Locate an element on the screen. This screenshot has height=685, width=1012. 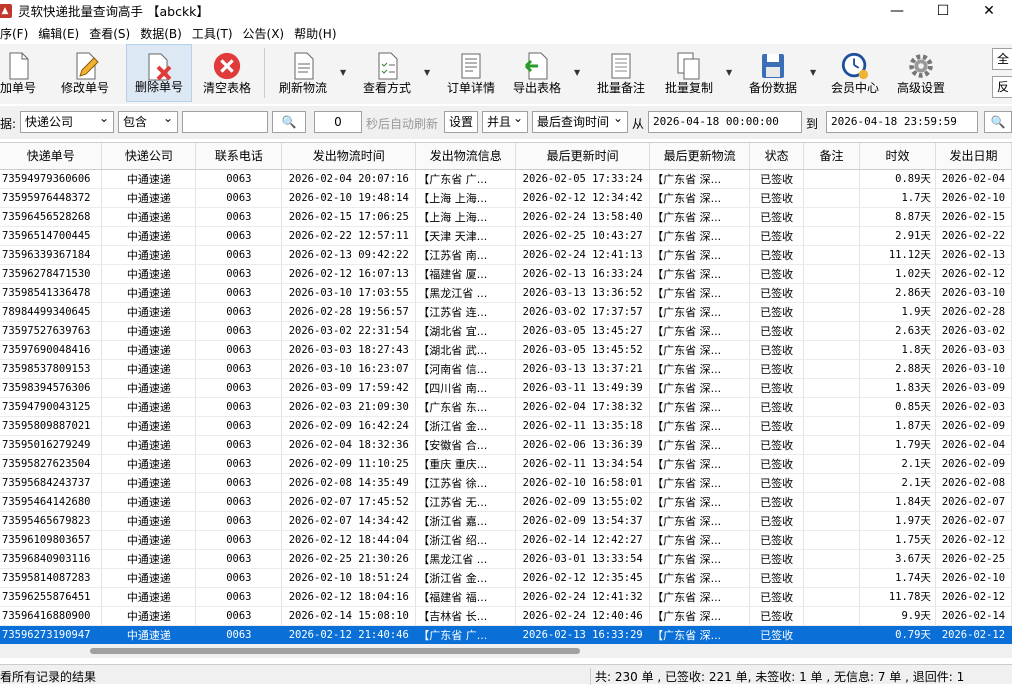
table-cell: 73596273190947 is located at coordinates (51, 635).